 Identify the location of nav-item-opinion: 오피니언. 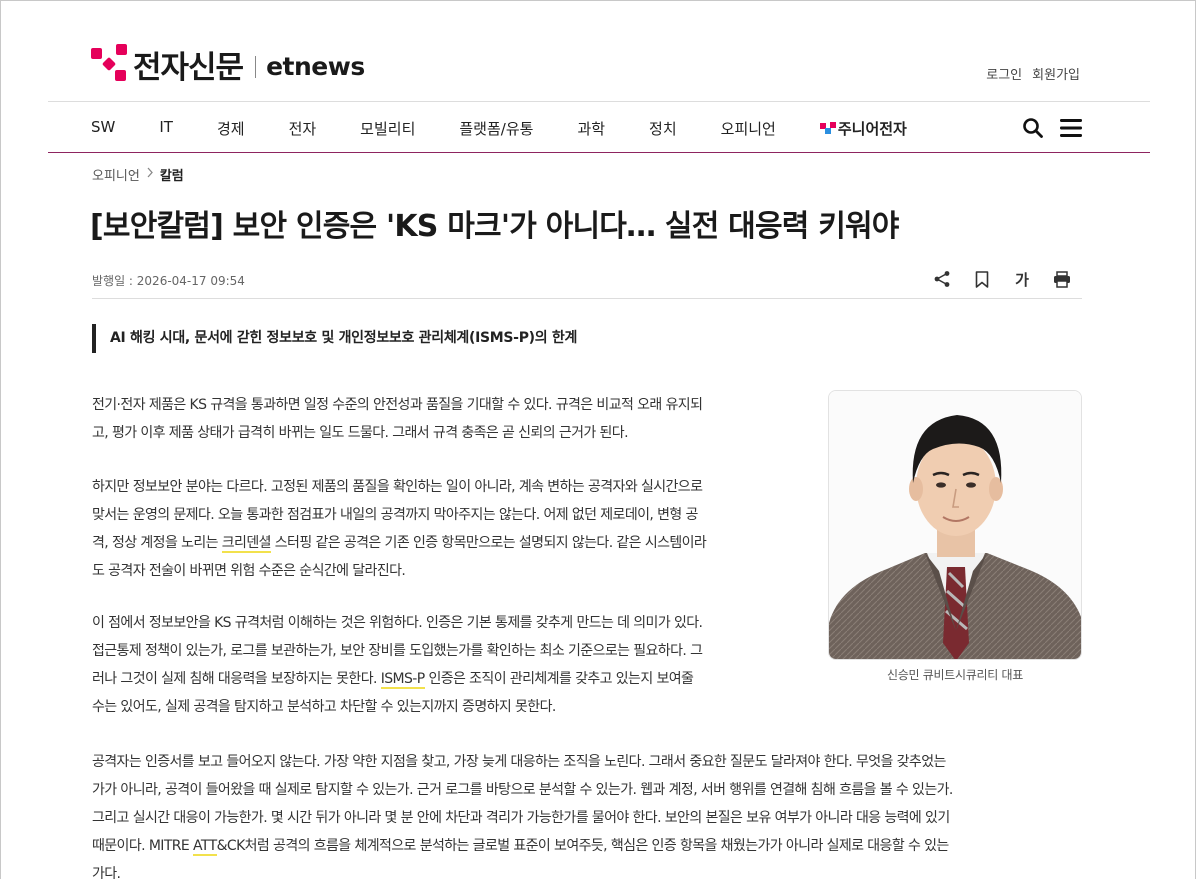
(748, 128).